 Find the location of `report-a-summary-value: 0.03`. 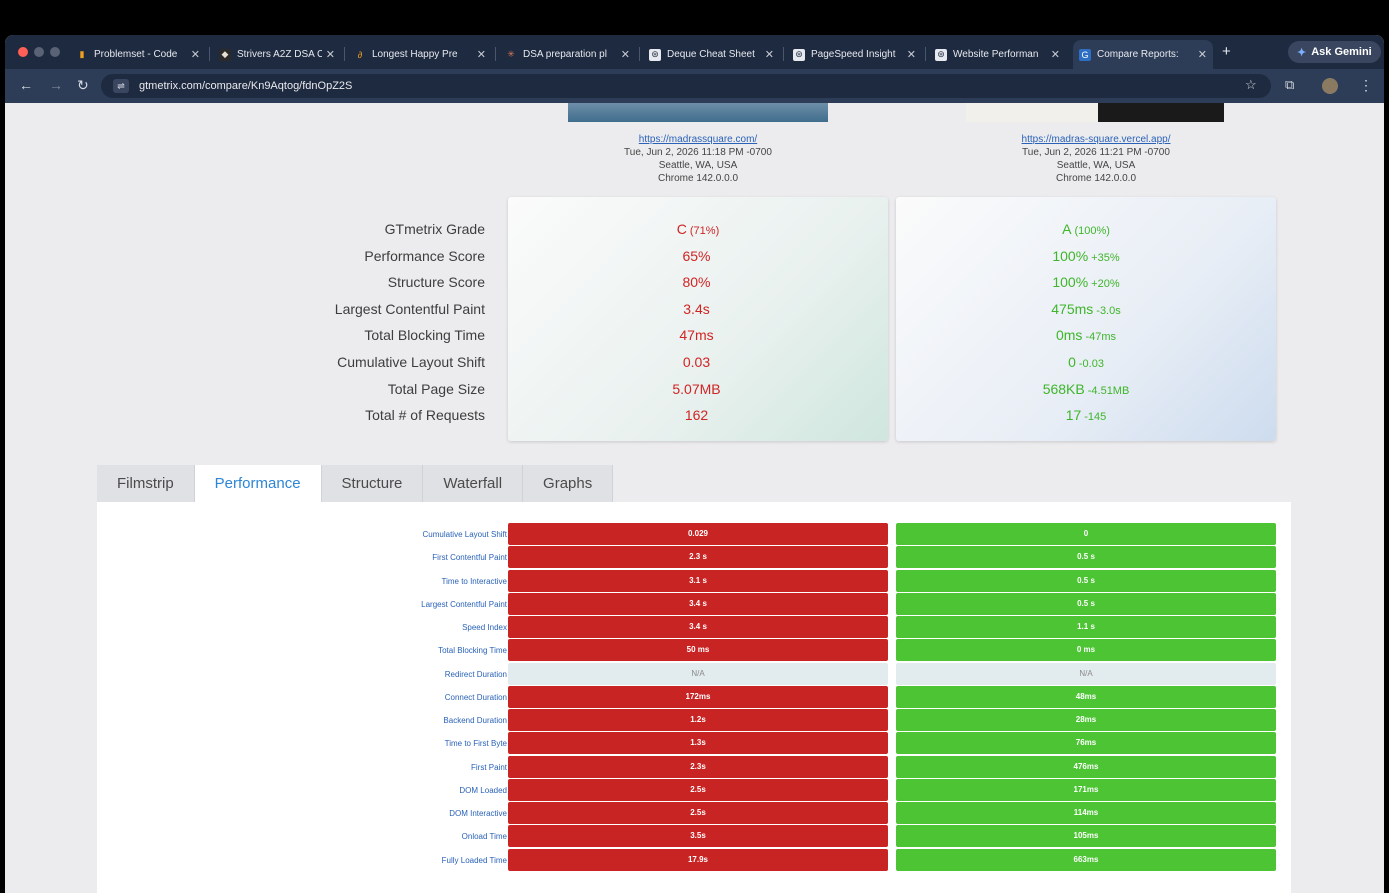

report-a-summary-value: 0.03 is located at coordinates (698, 362).